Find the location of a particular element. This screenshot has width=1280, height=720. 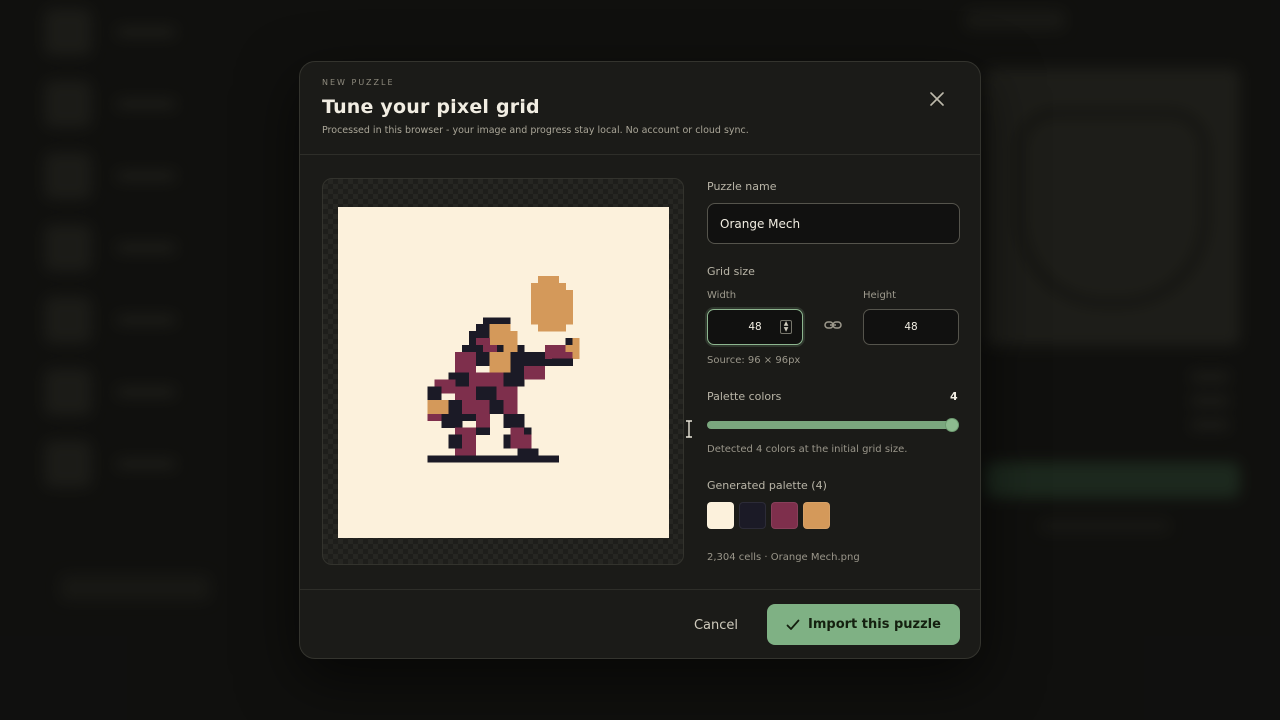

height-value: 48 is located at coordinates (911, 327).